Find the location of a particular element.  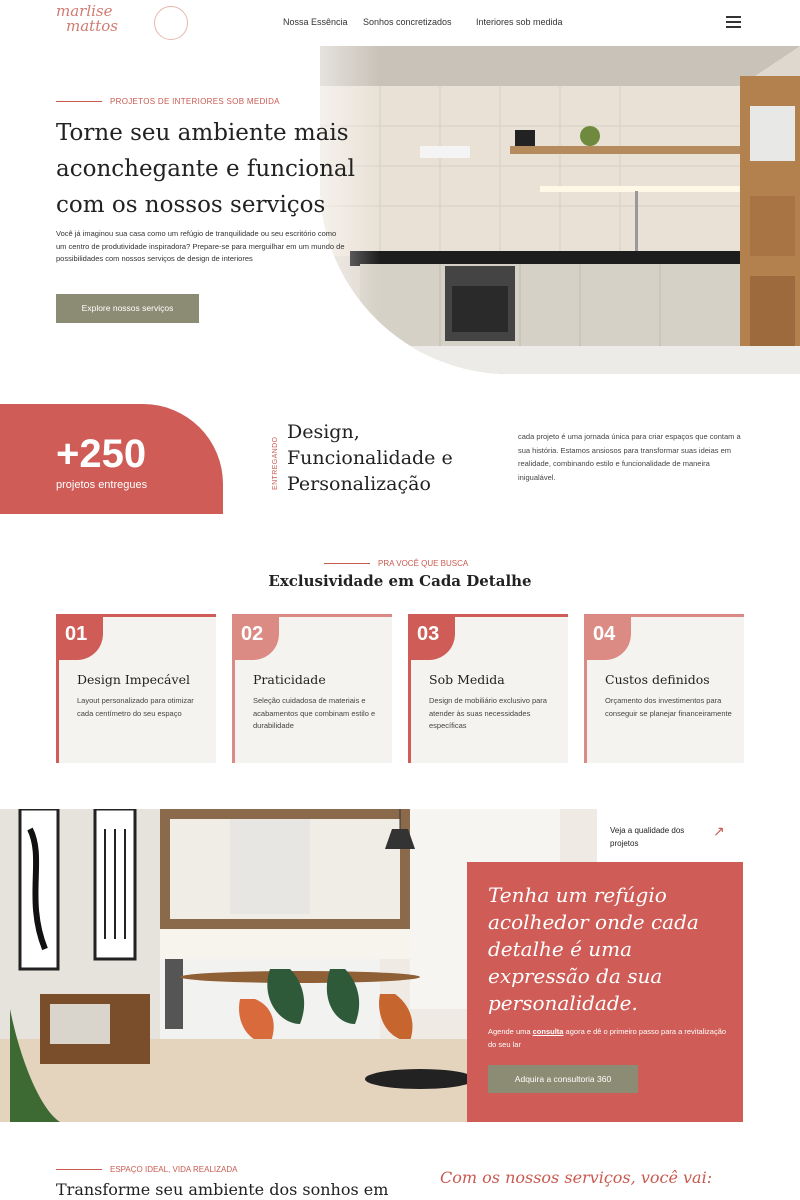

card-number: 04 is located at coordinates (607, 637).